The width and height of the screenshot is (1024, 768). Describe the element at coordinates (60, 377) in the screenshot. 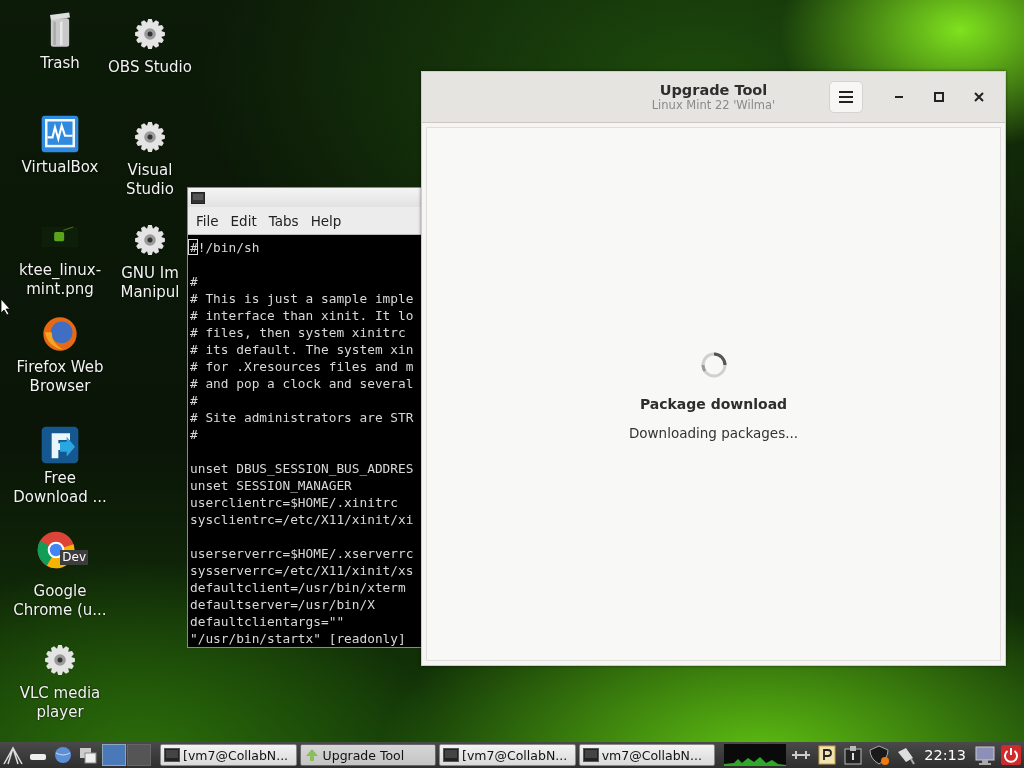

I see `icon-label: Firefox Web Browser` at that location.